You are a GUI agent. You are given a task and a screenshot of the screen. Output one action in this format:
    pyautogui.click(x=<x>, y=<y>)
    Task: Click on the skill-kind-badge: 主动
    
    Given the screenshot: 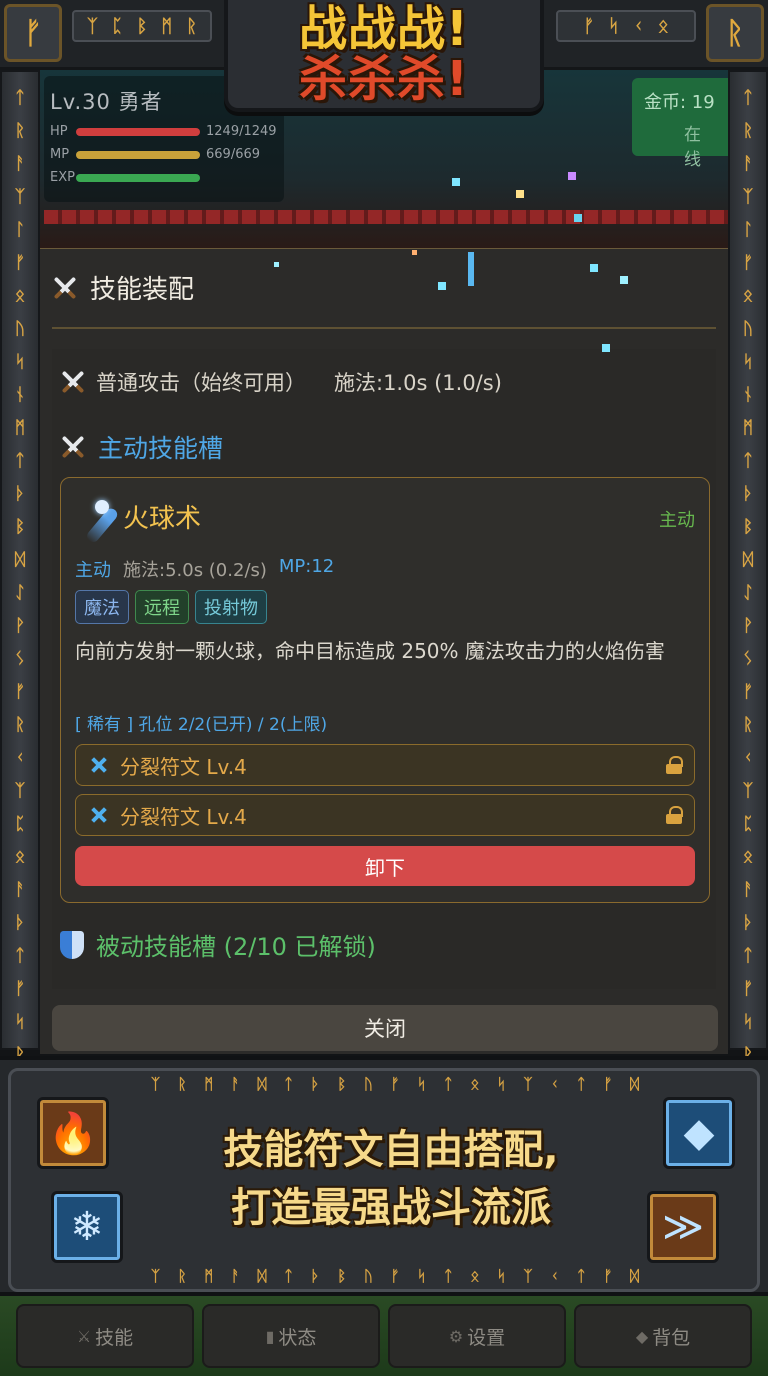 What is the action you would take?
    pyautogui.click(x=677, y=520)
    